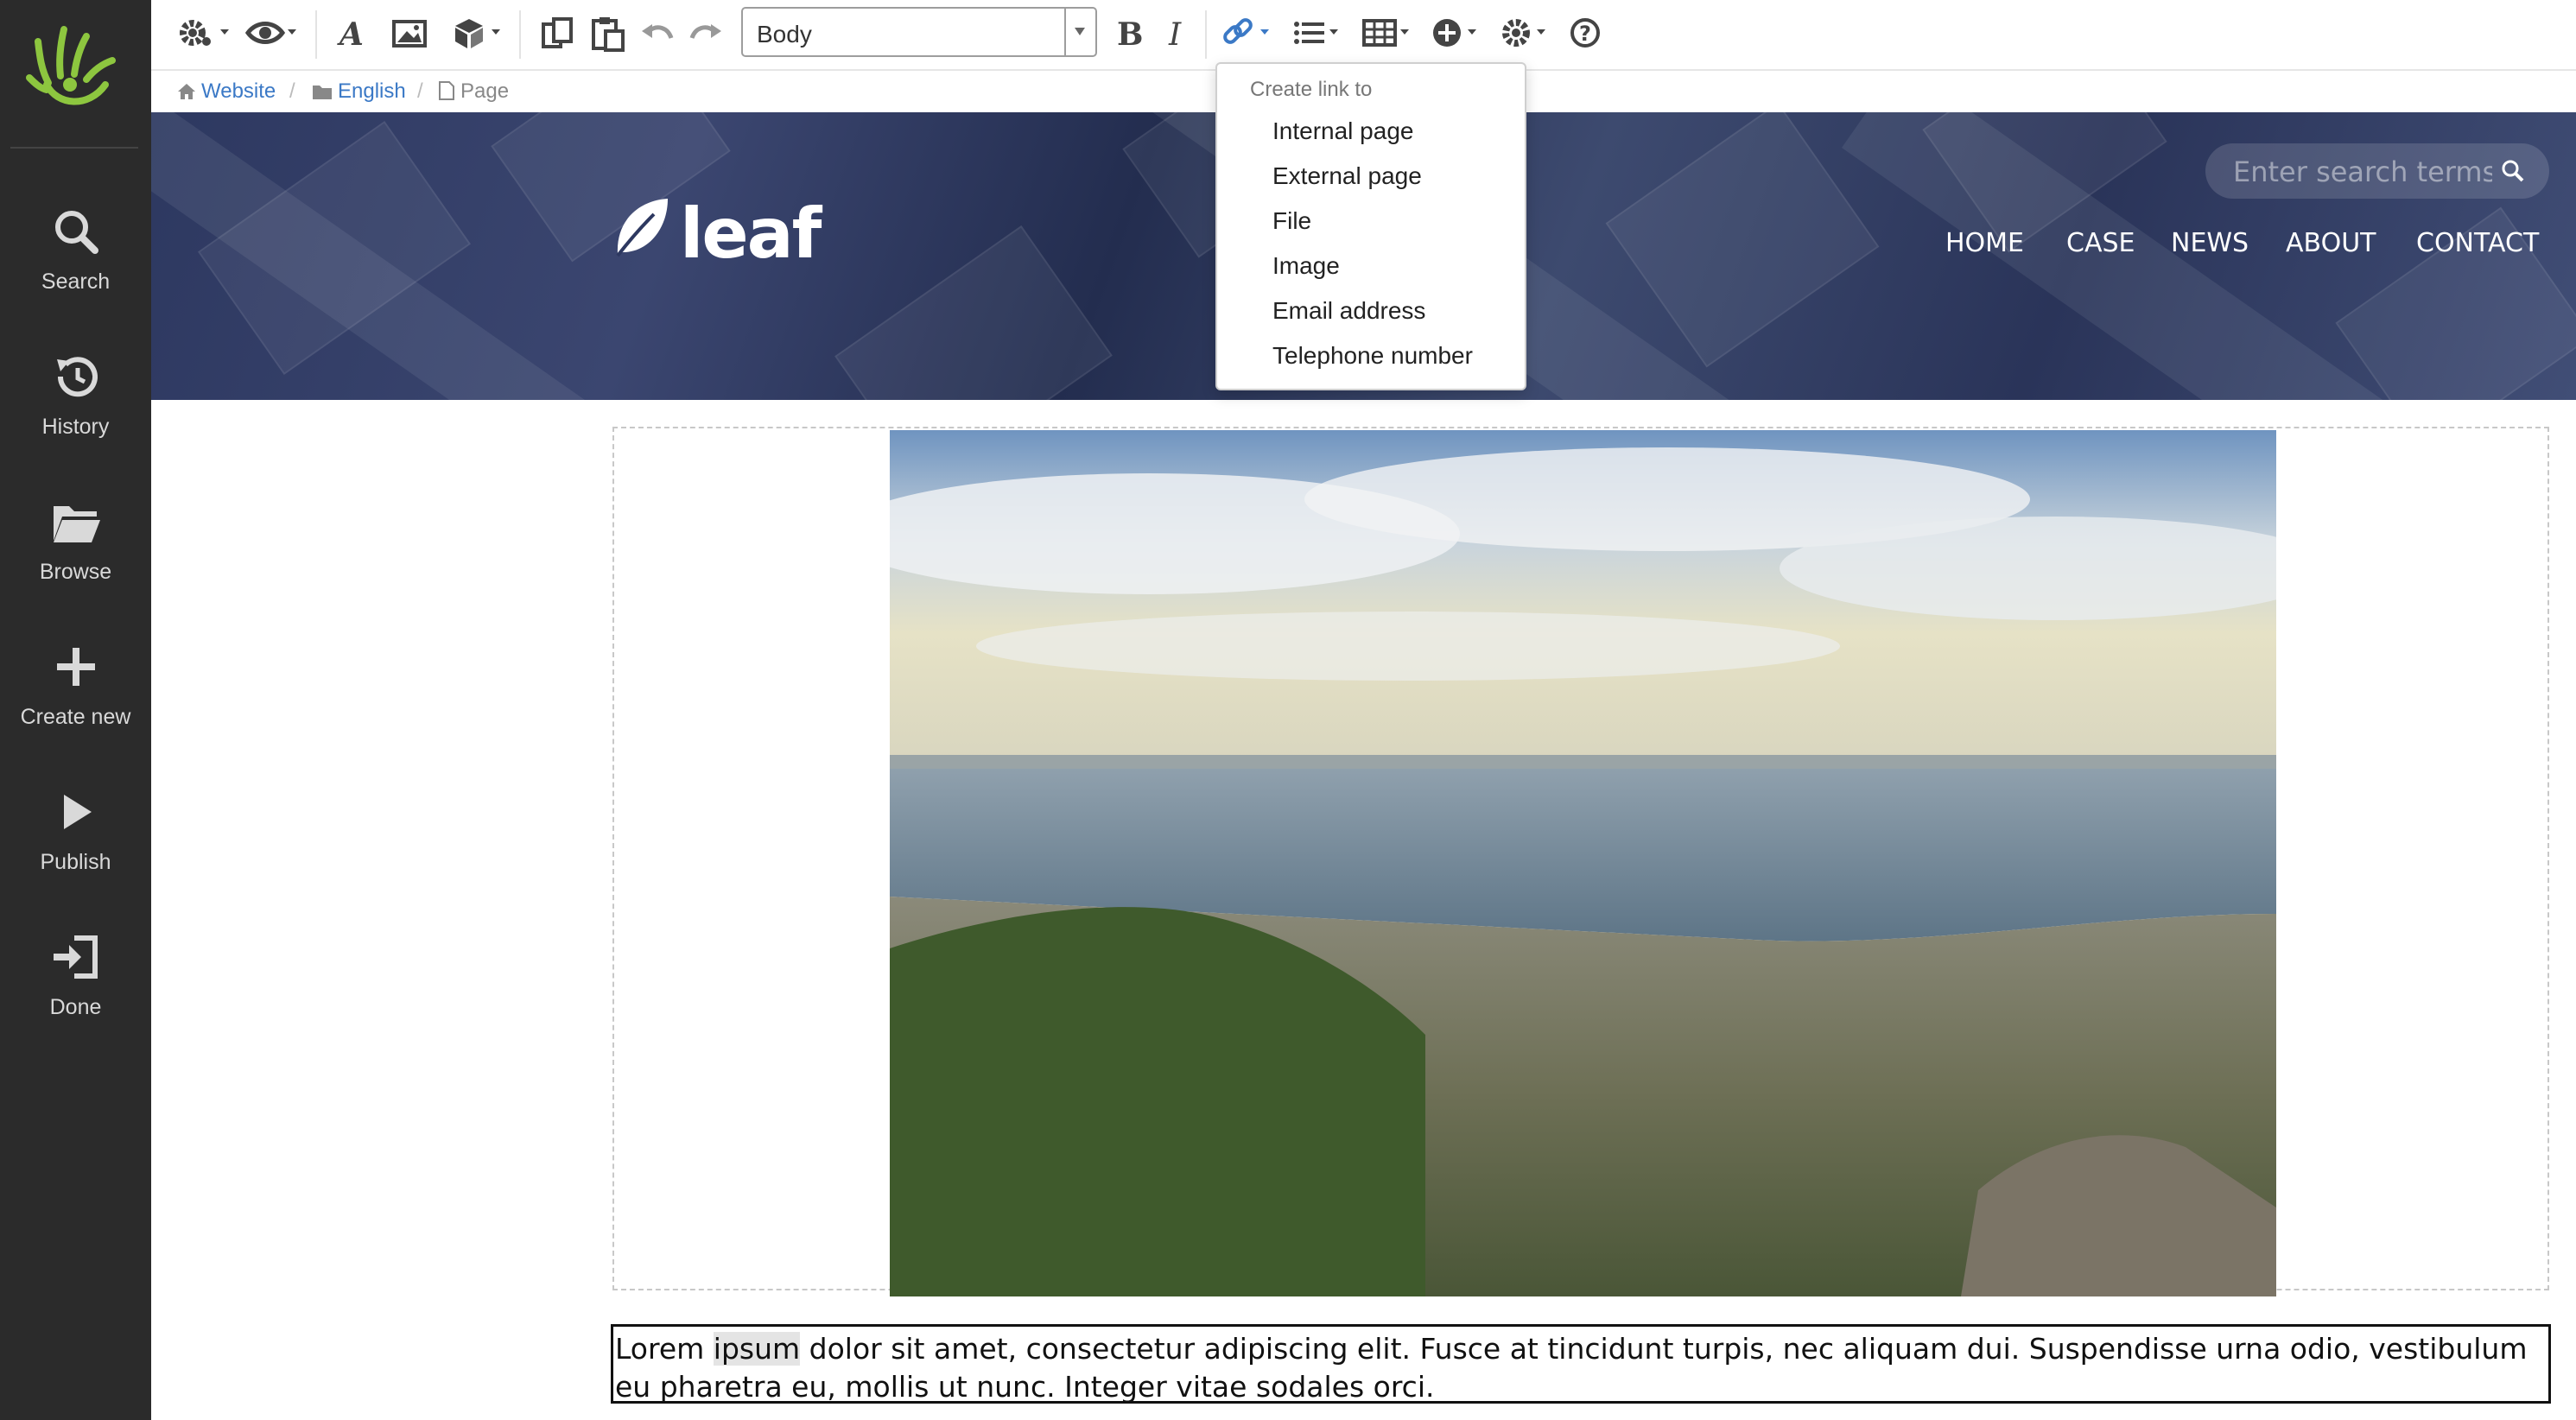 The image size is (2576, 1420). I want to click on nav-news: NEWS, so click(2210, 243).